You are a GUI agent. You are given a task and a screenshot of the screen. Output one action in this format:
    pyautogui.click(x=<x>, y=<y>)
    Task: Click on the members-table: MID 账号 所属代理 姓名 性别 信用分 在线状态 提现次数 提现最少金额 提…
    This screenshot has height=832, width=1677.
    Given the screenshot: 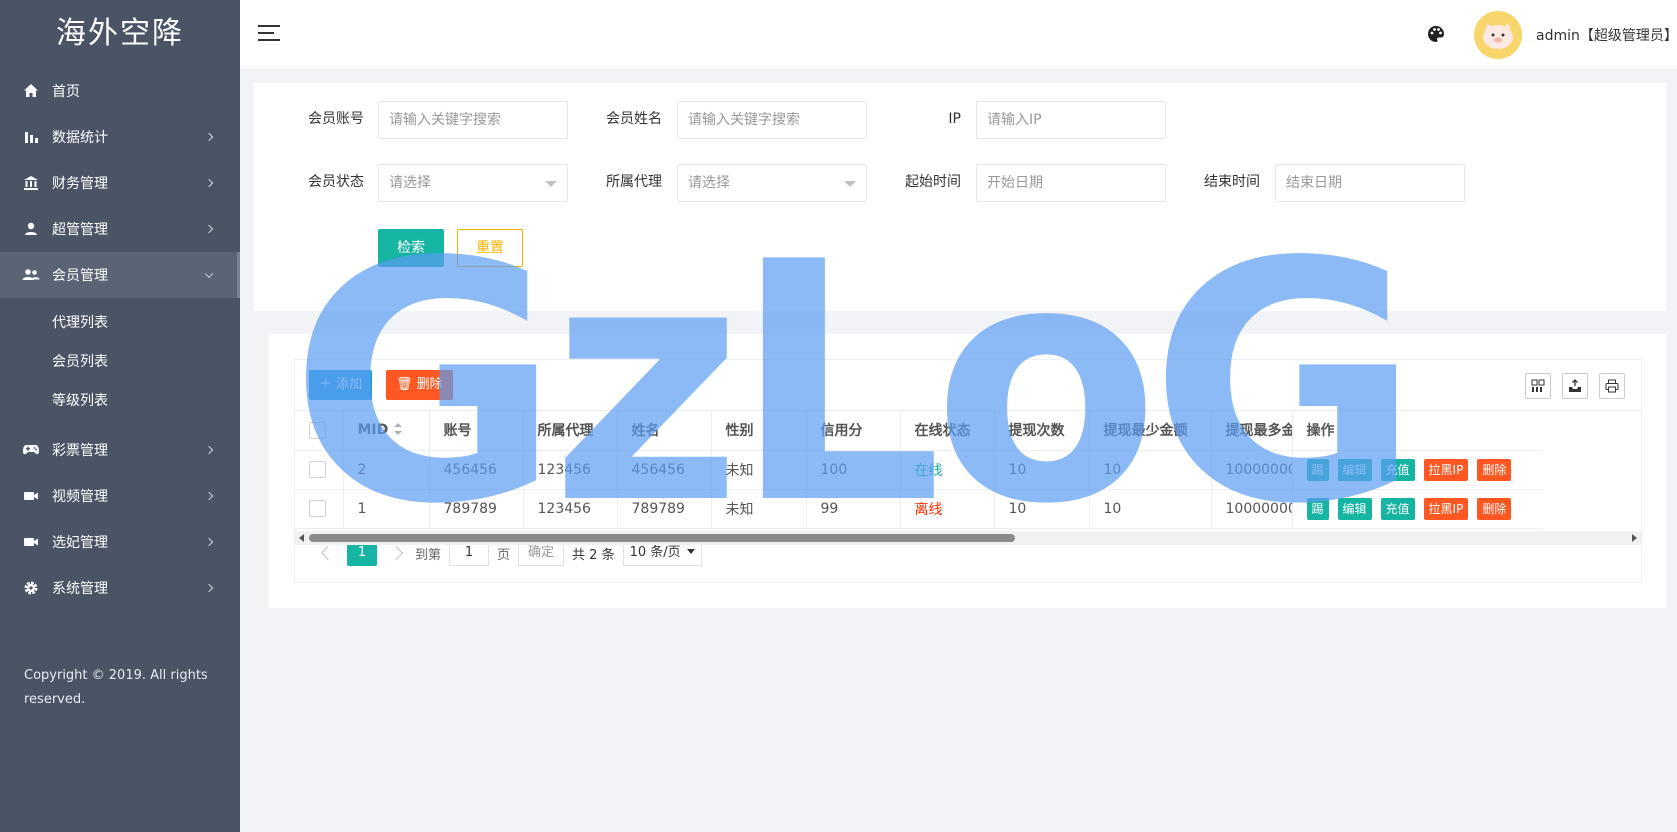 What is the action you would take?
    pyautogui.click(x=919, y=470)
    